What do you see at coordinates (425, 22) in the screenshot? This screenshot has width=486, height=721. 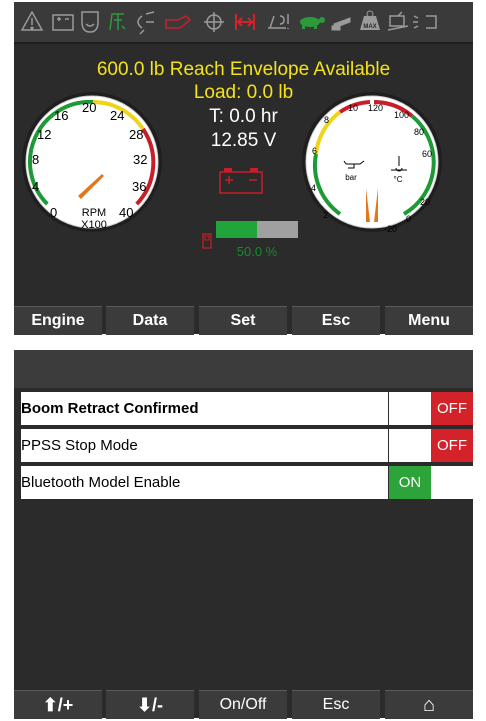 I see `beacon-icon` at bounding box center [425, 22].